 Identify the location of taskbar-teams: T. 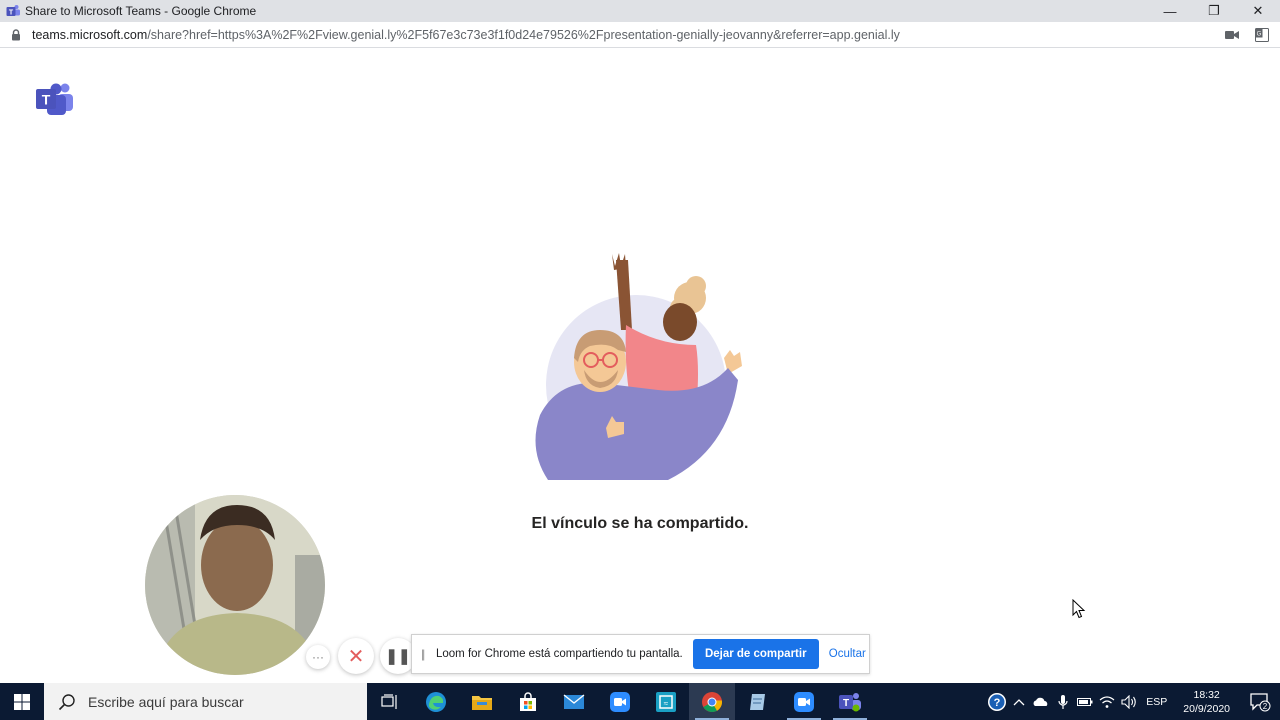
(850, 701).